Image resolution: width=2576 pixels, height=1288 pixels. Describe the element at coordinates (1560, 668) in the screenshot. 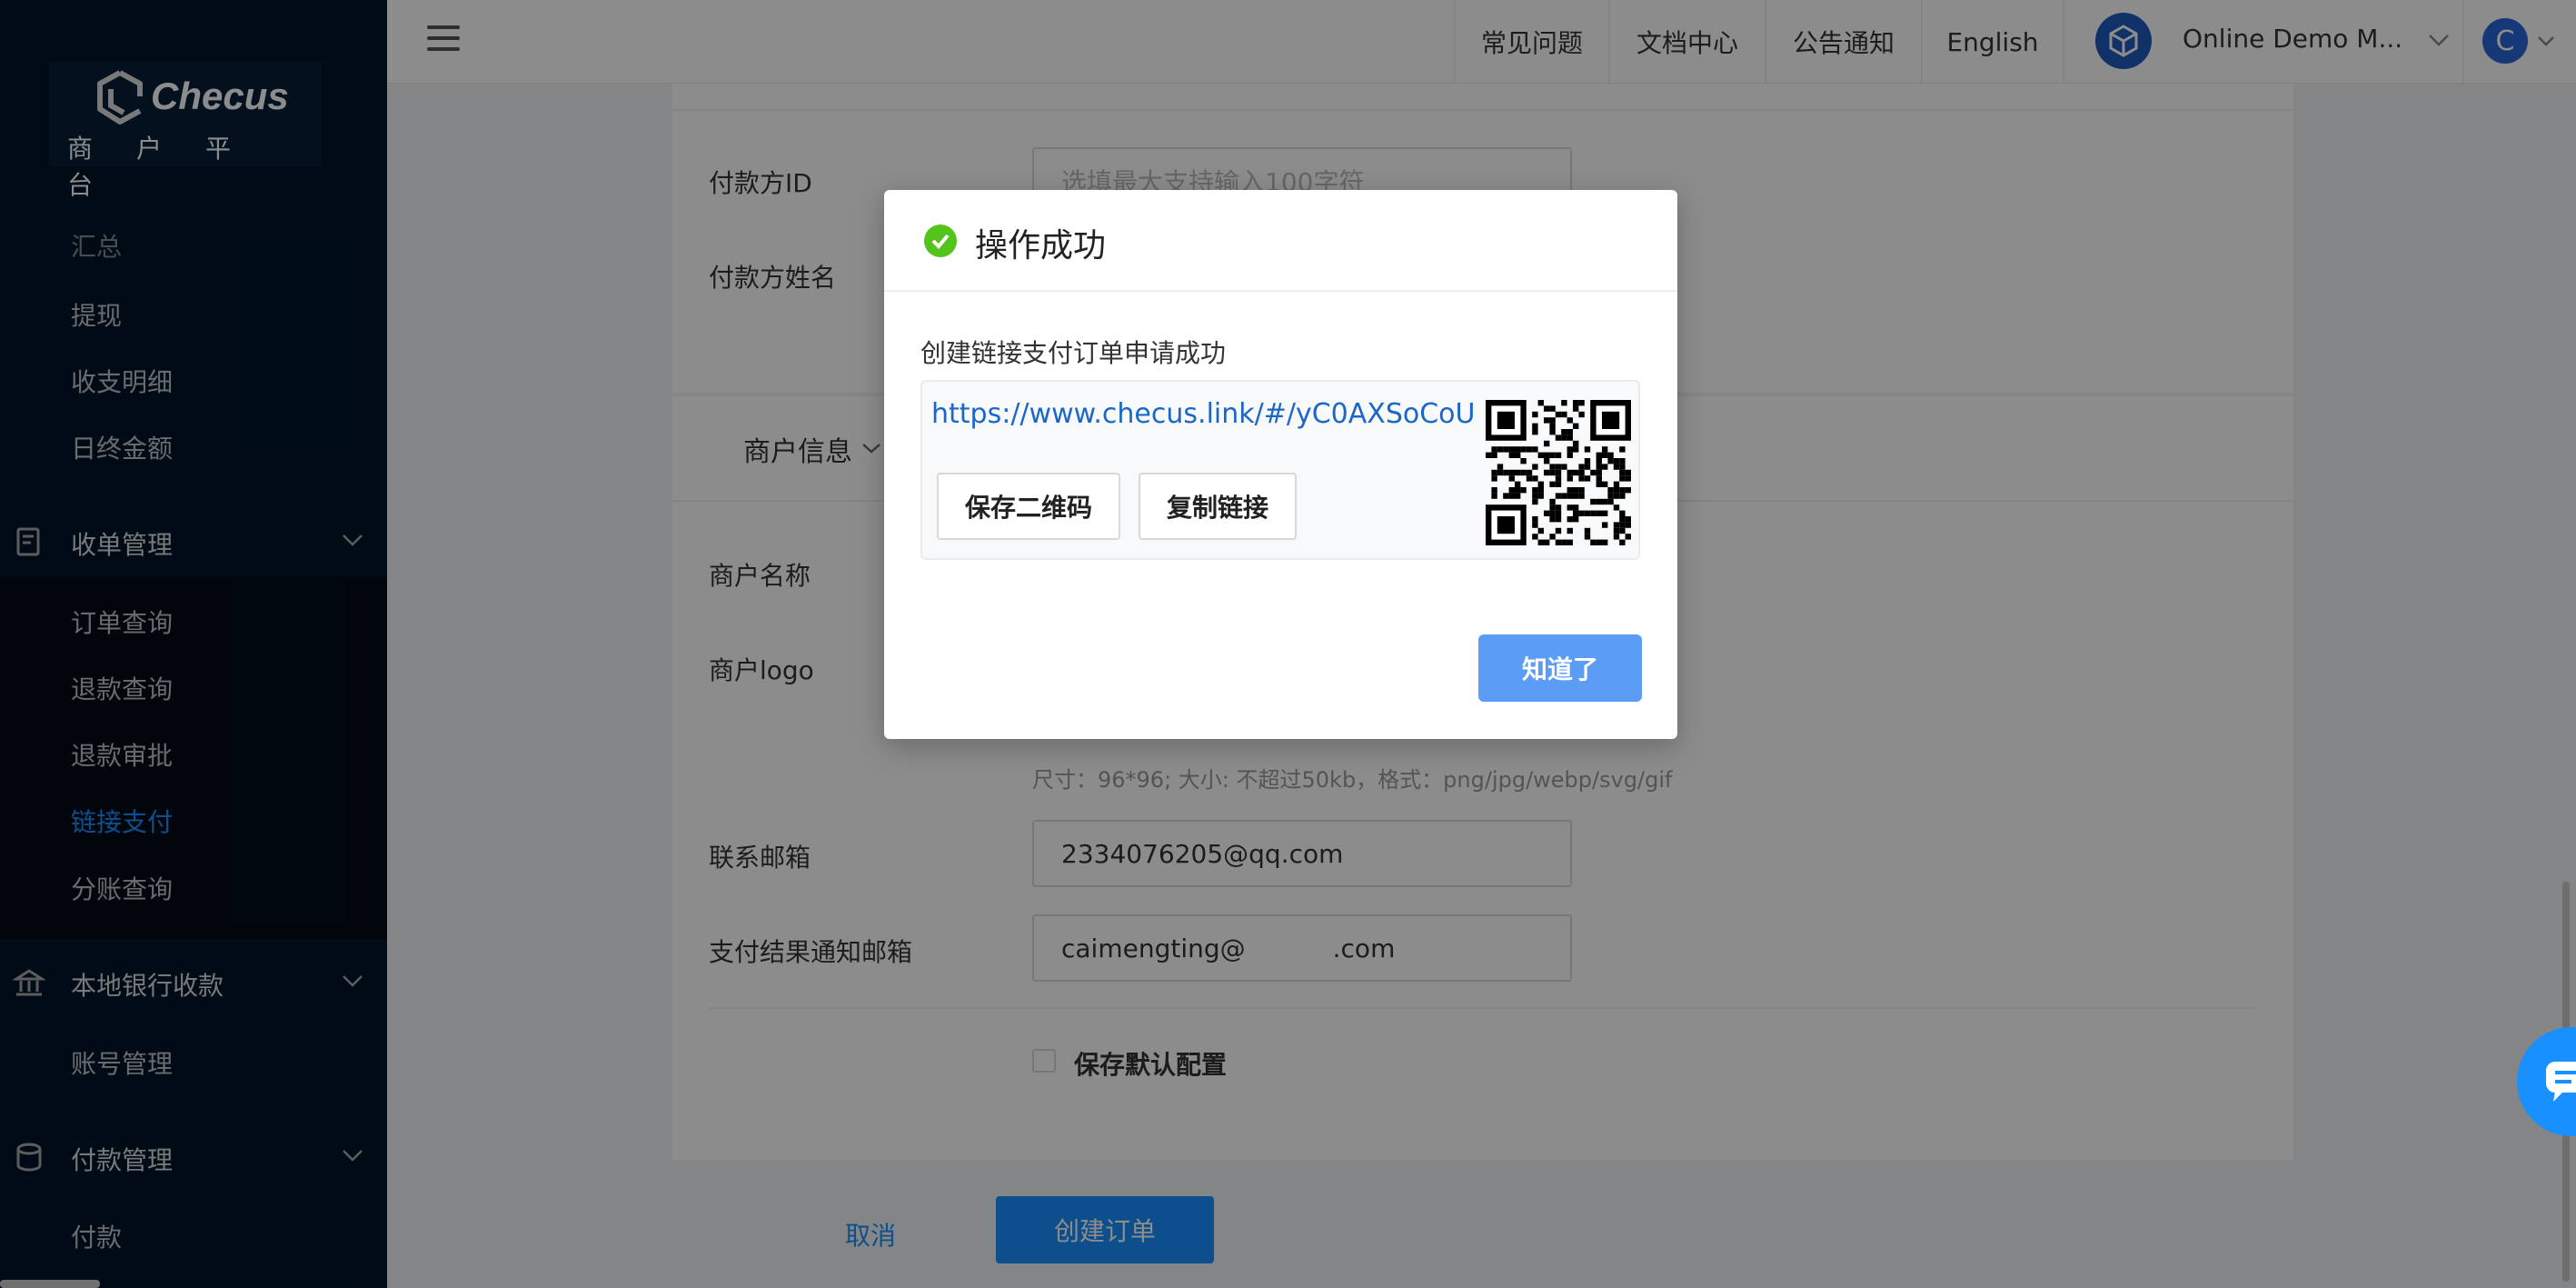

I see `ok-button: 知道了` at that location.